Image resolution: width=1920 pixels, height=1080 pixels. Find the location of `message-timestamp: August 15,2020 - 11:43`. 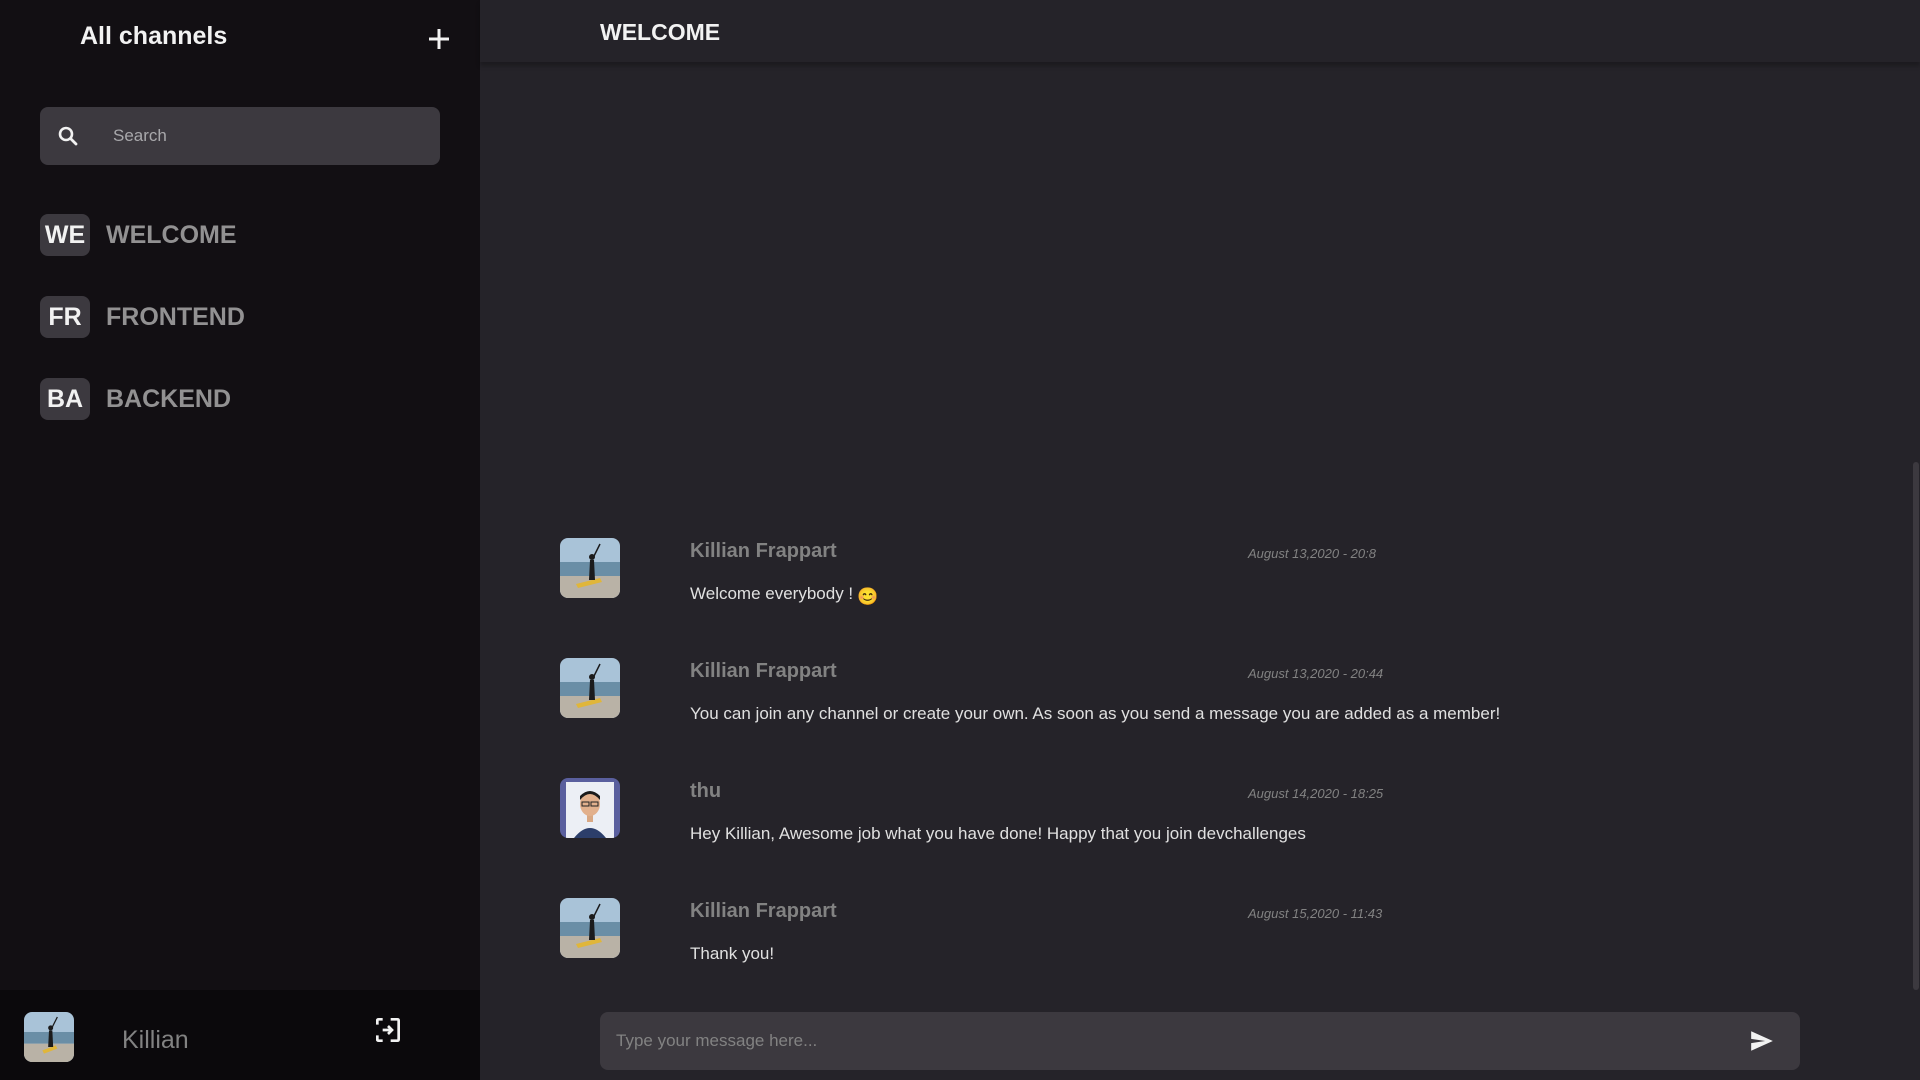

message-timestamp: August 15,2020 - 11:43 is located at coordinates (1315, 913).